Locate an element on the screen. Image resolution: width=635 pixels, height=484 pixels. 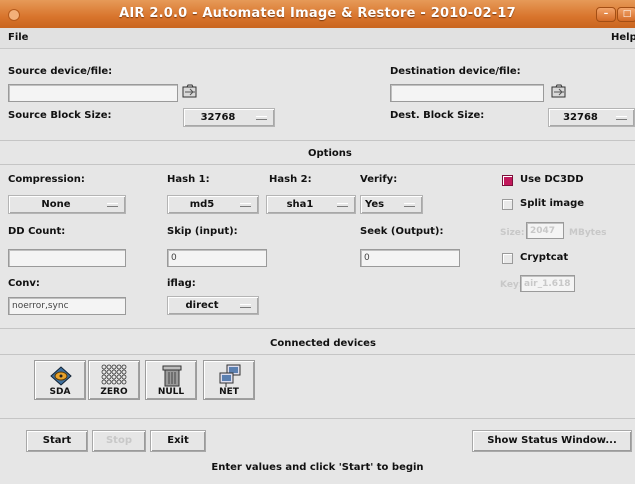
cryptcat-label: Cryptcat is located at coordinates (544, 257).